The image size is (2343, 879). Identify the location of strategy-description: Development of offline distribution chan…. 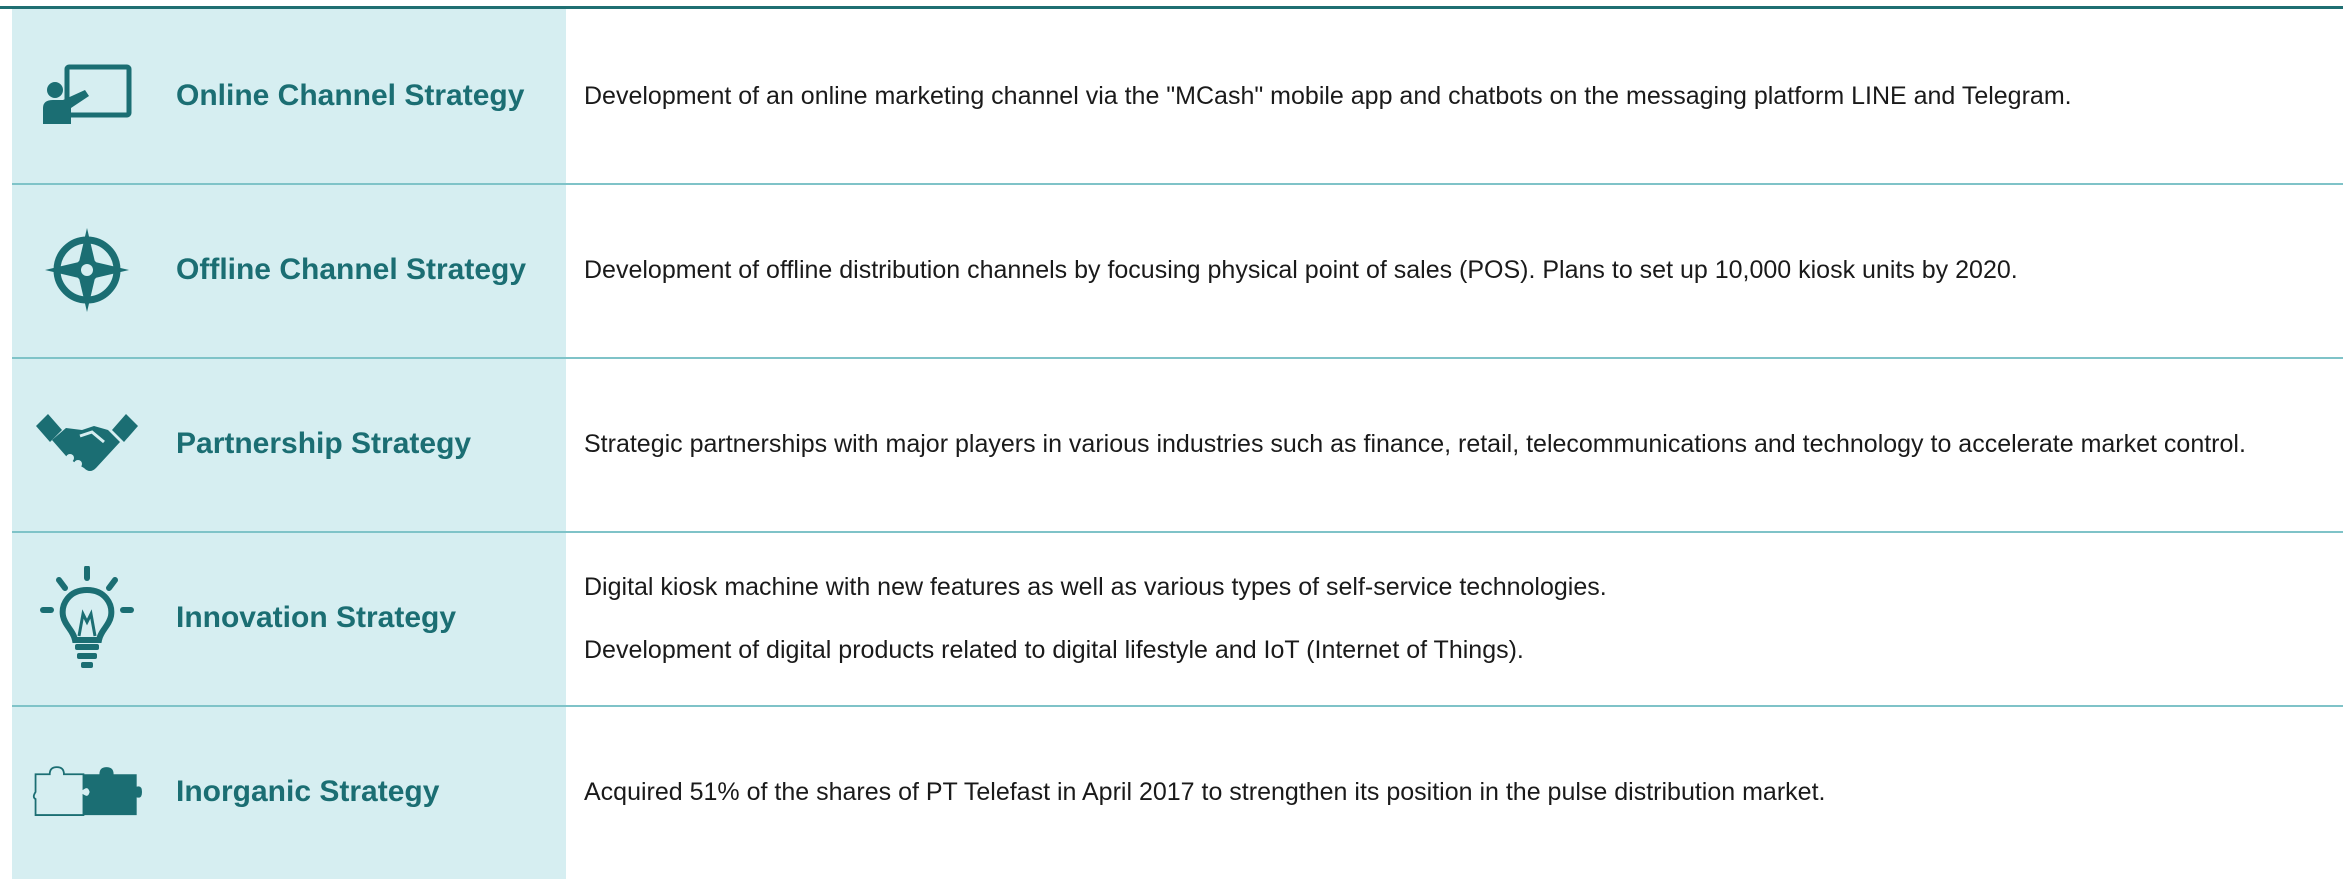
(1301, 270).